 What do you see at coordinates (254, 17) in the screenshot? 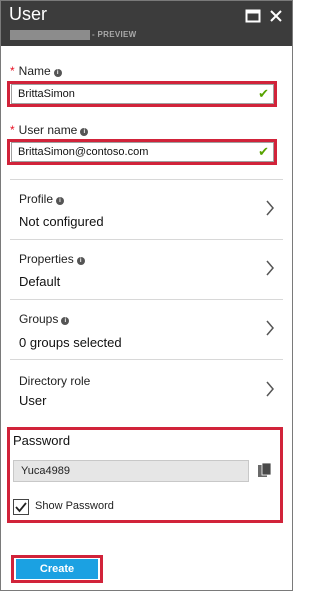
I see `maximize-icon` at bounding box center [254, 17].